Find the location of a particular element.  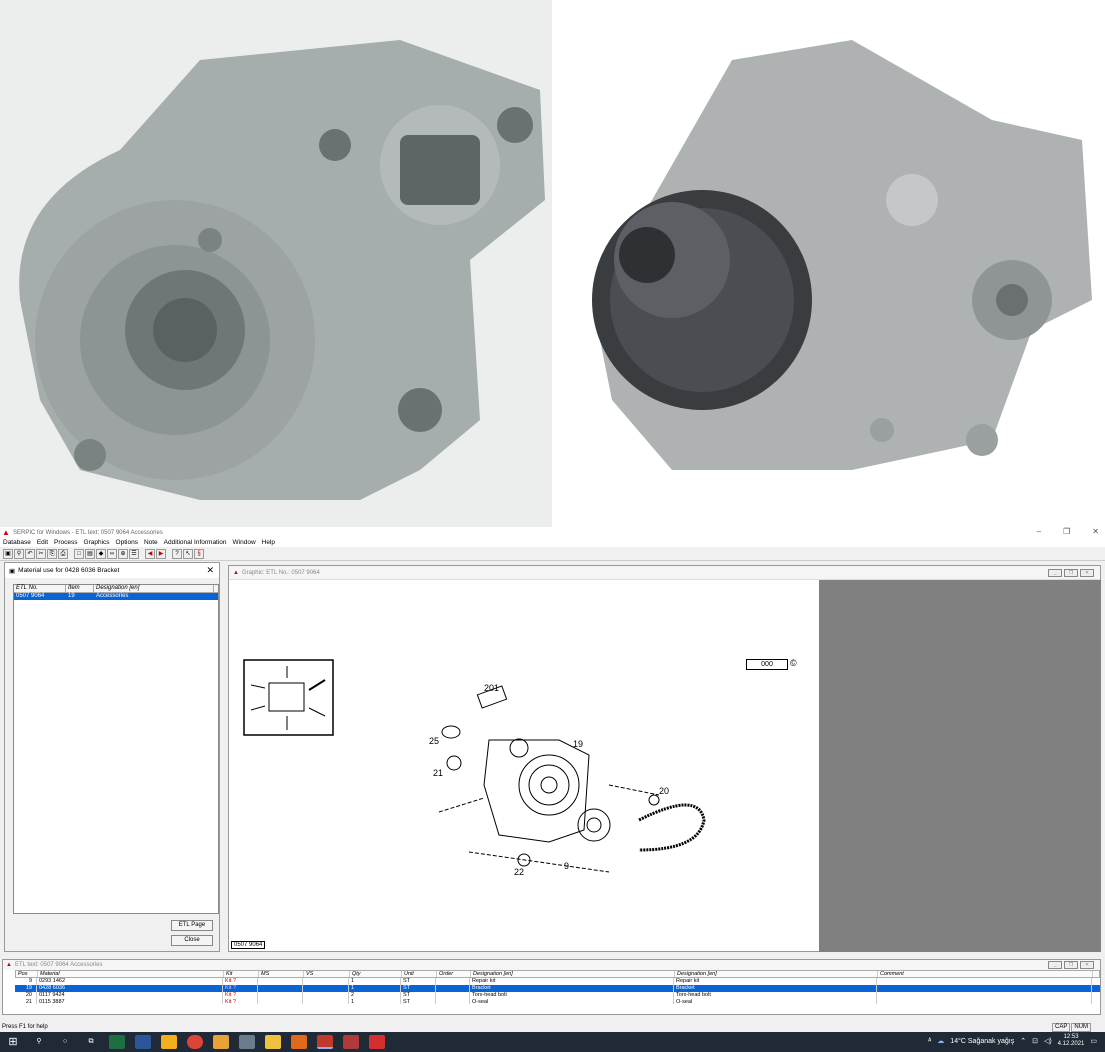

app-icon is located at coordinates (221, 1042).